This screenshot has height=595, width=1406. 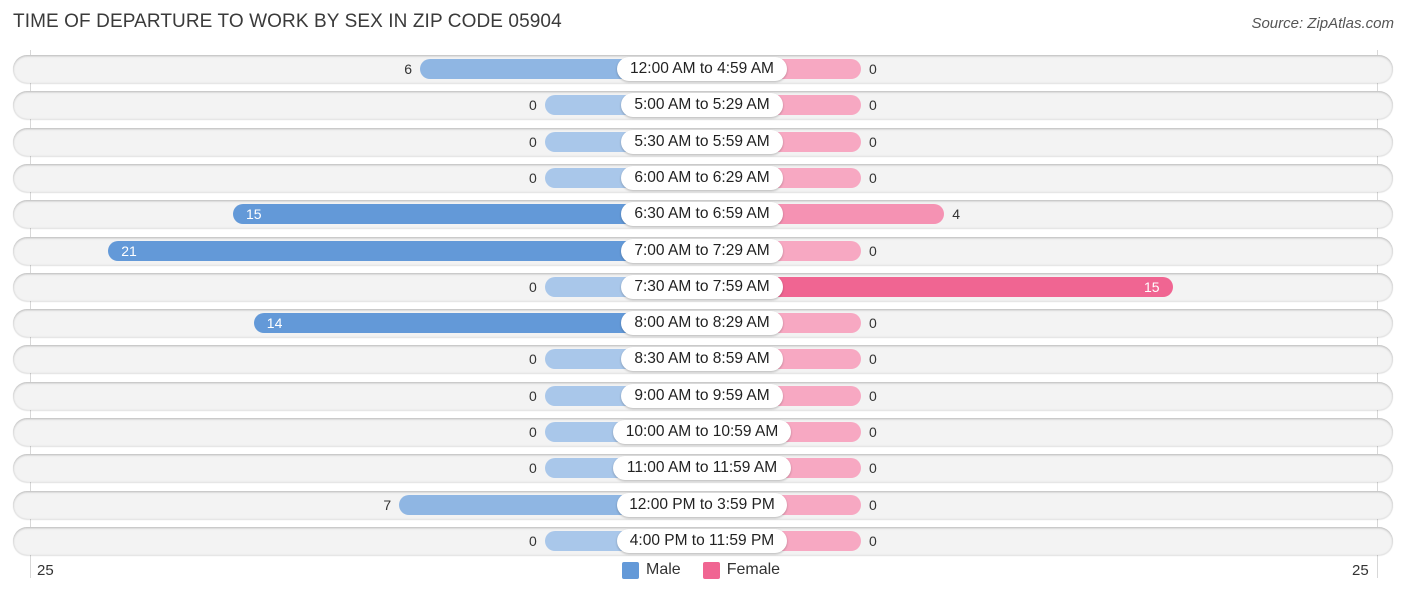 I want to click on category-label: 6:00 AM to 6:29 AM, so click(x=702, y=178).